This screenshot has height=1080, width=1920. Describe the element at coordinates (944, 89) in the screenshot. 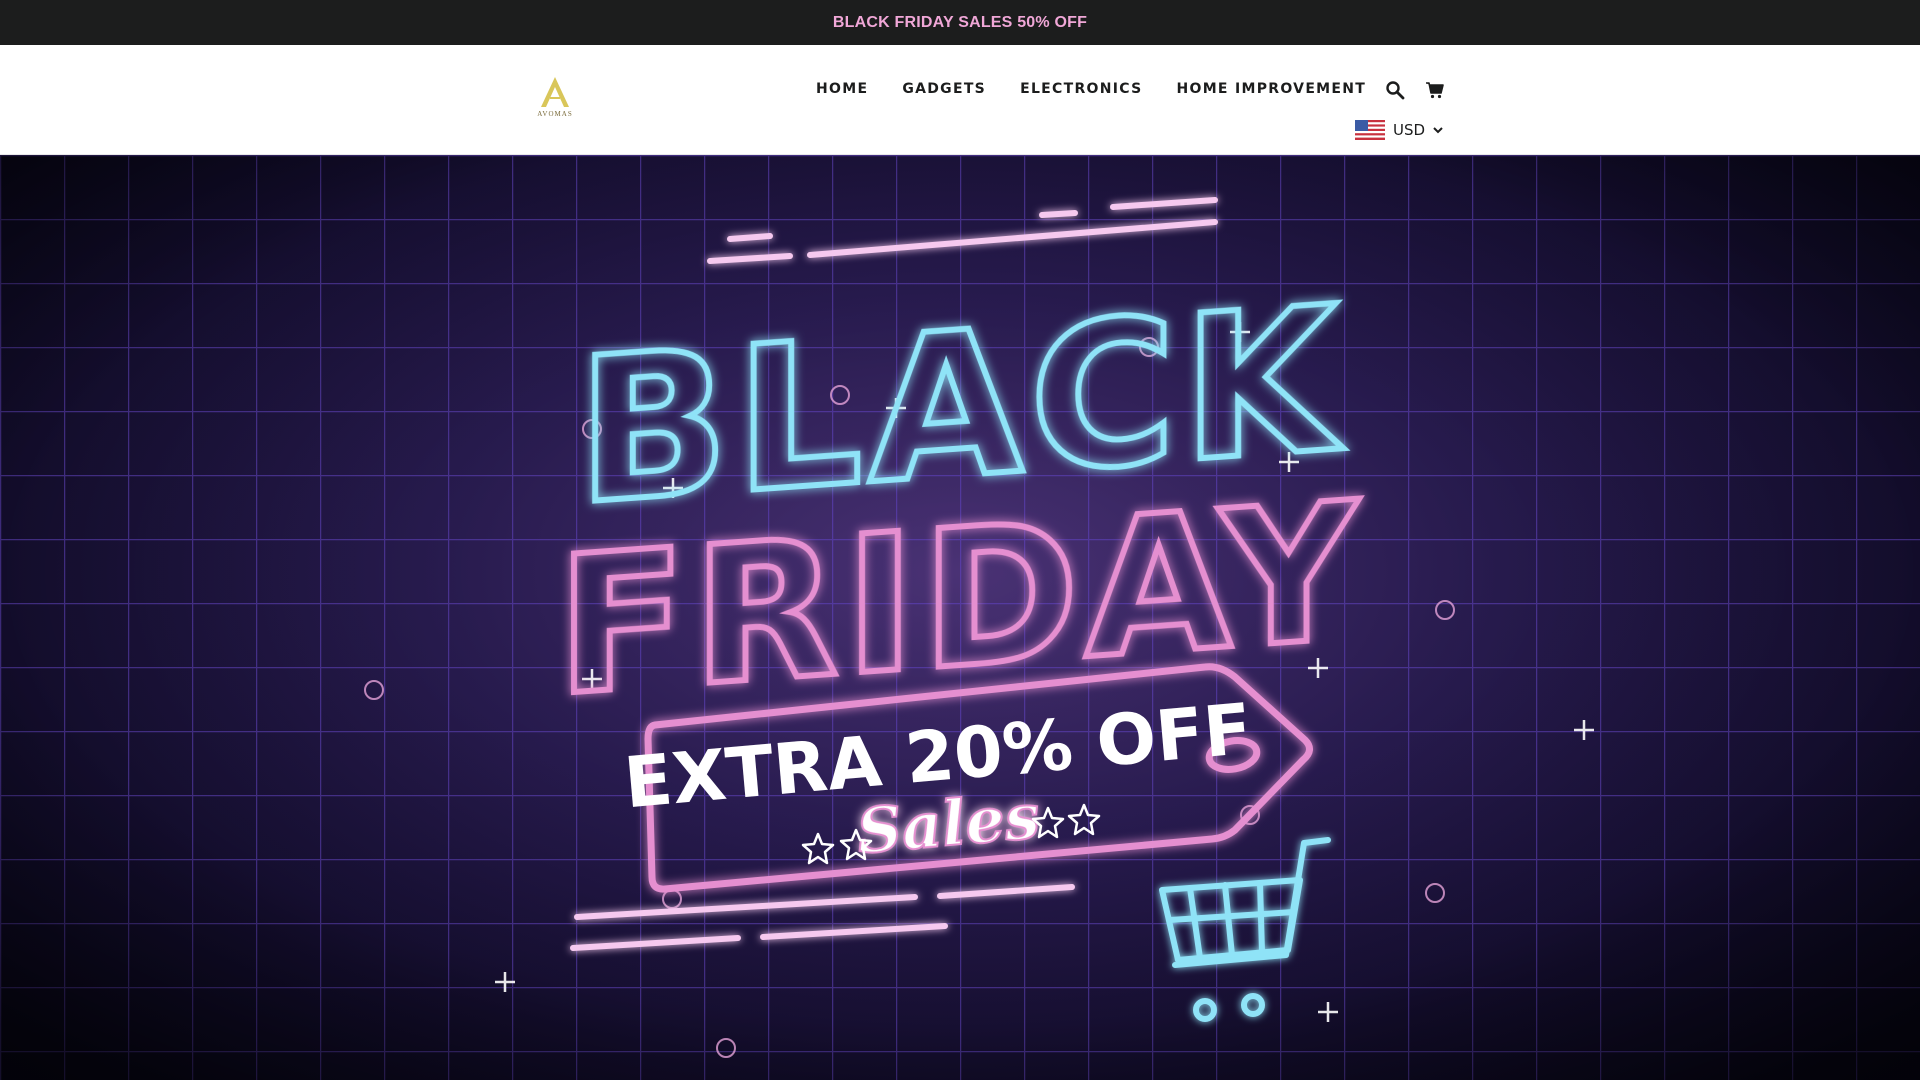

I see `nav-item-gadgets: GADGETS` at that location.